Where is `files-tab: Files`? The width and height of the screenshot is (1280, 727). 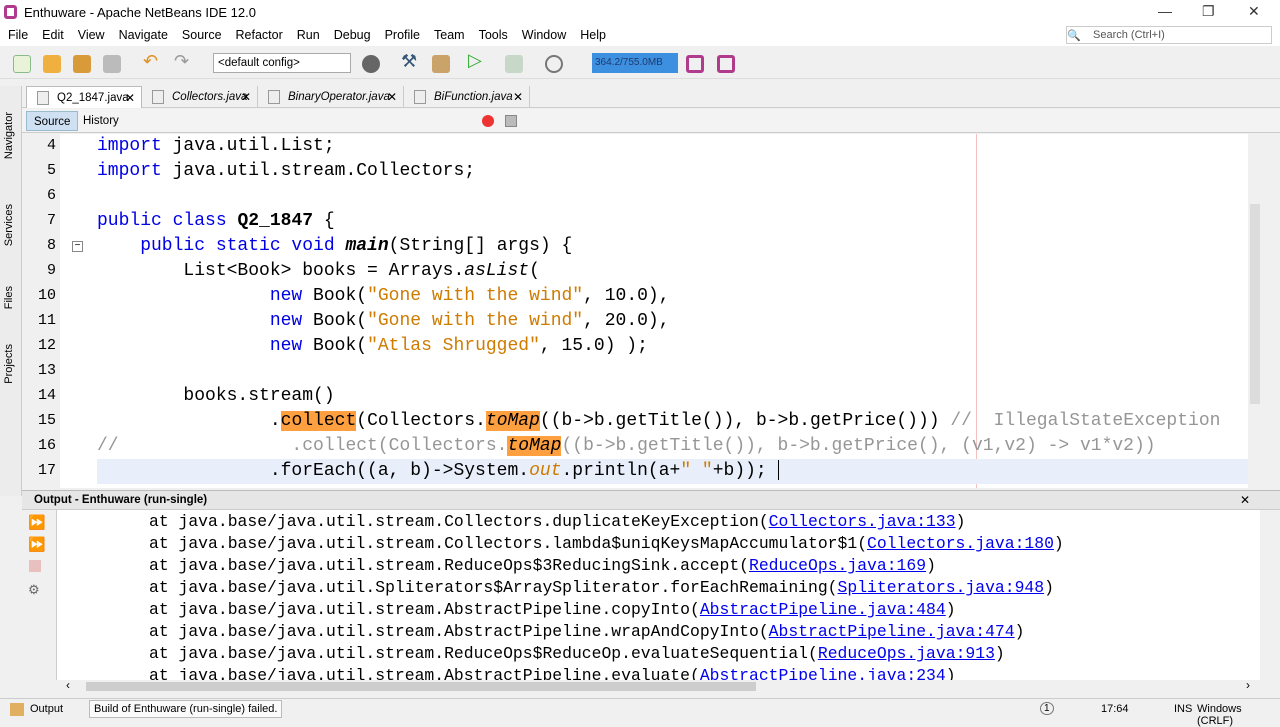
files-tab: Files is located at coordinates (9, 297).